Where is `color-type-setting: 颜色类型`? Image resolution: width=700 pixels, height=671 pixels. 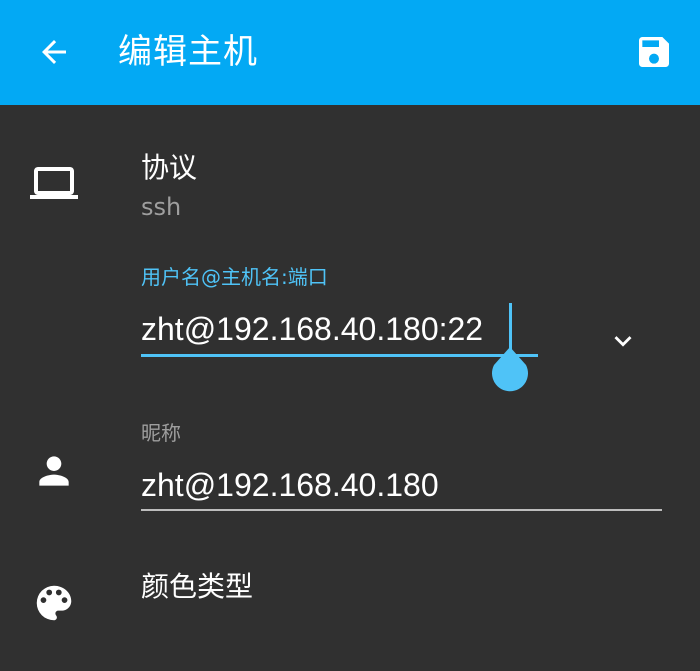 color-type-setting: 颜色类型 is located at coordinates (197, 587).